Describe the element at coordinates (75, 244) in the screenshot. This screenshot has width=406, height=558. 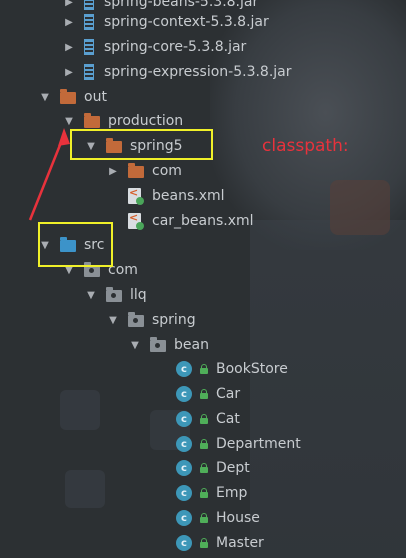
I see `highlight-box-src` at that location.